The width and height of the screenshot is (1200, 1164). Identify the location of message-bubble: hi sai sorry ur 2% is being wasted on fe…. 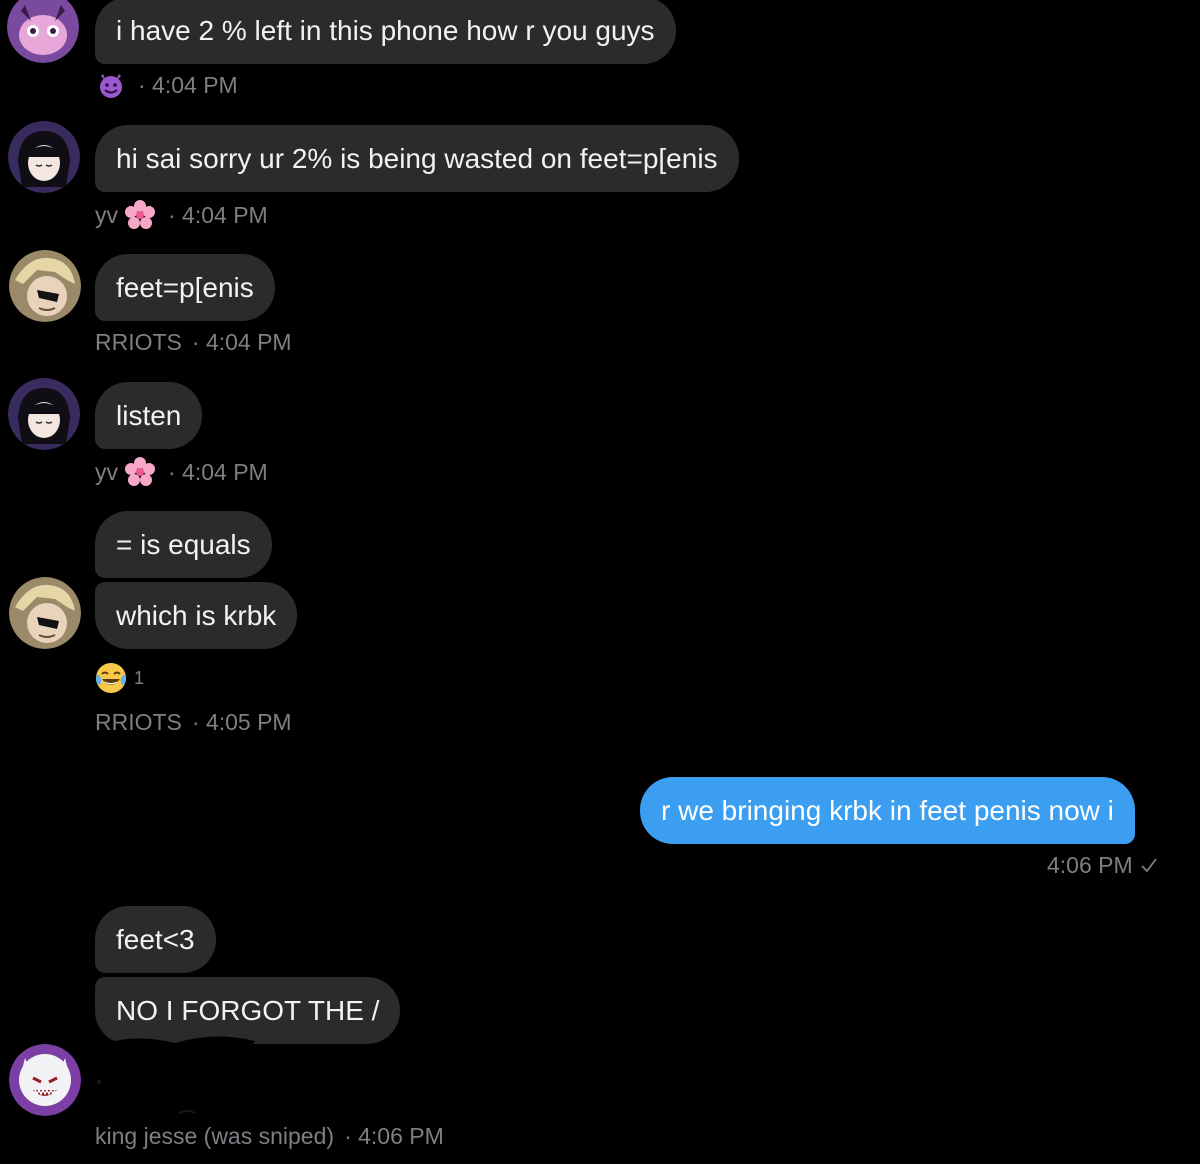
(417, 158).